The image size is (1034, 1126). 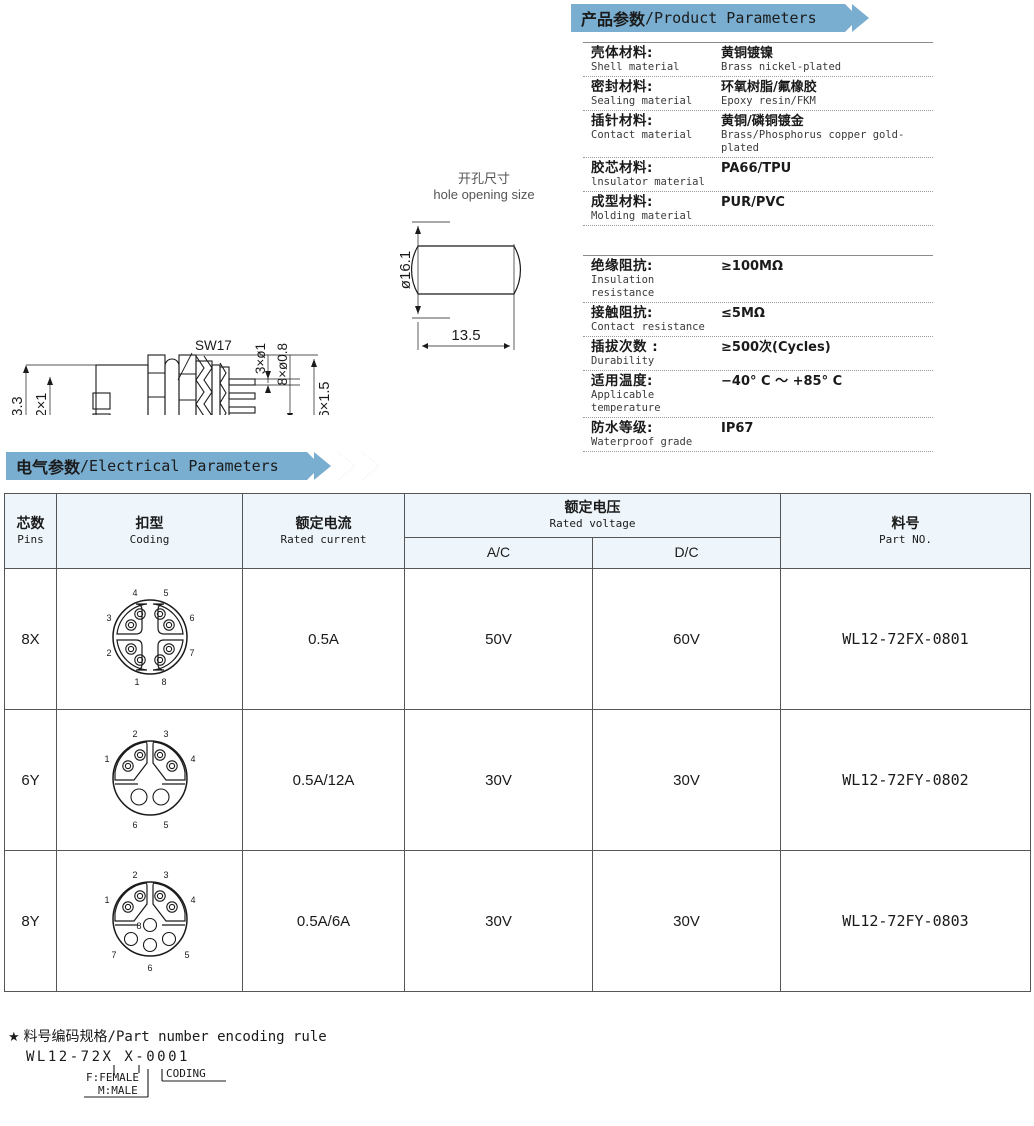 I want to click on pin-label: 8, so click(x=138, y=926).